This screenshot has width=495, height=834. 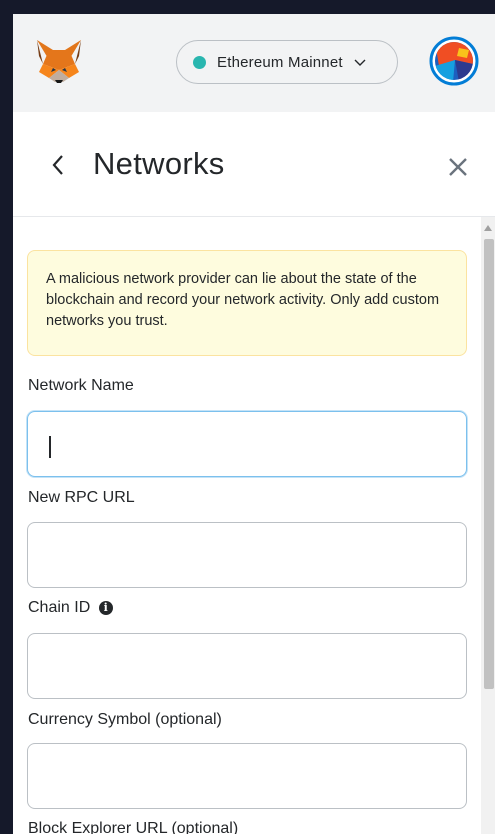 I want to click on network-selector: Ethereum Mainnet, so click(x=287, y=62).